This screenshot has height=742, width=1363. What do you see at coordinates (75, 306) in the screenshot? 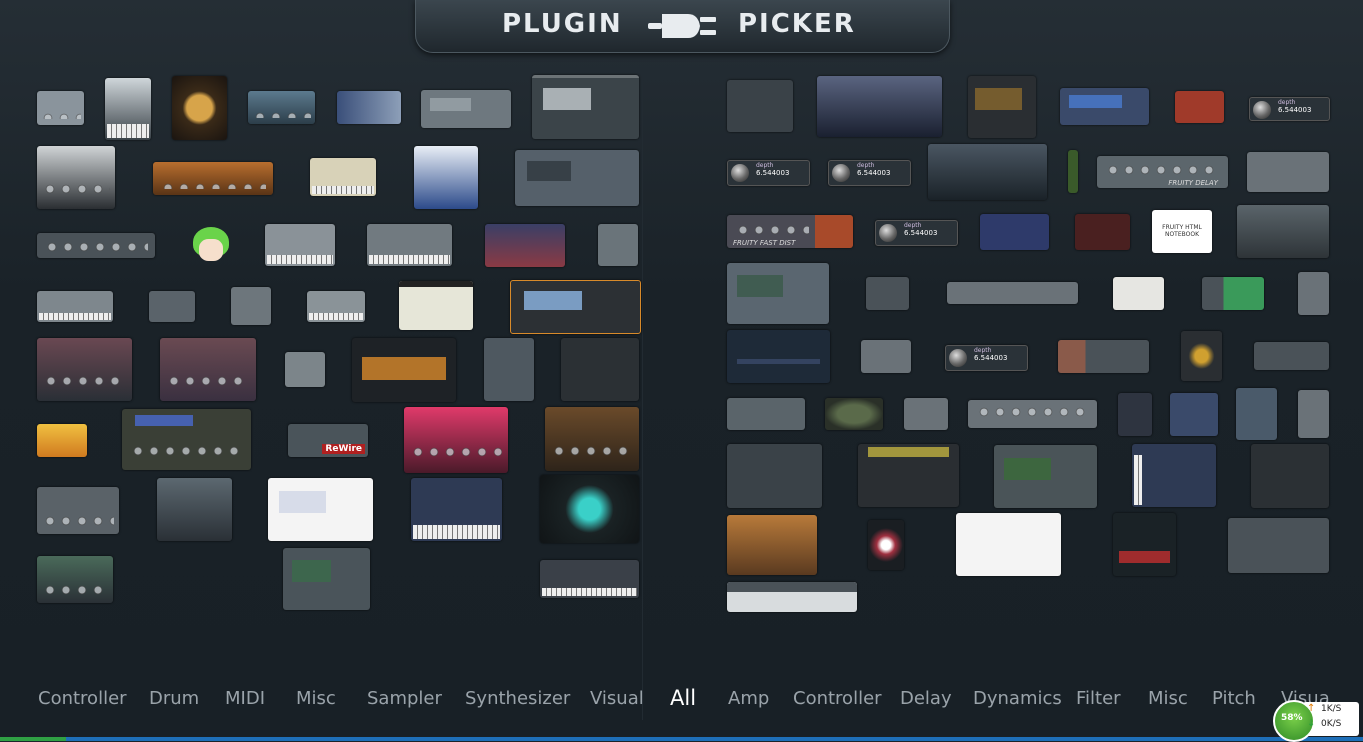
I see `generator-plugin-fruity-soundfont` at bounding box center [75, 306].